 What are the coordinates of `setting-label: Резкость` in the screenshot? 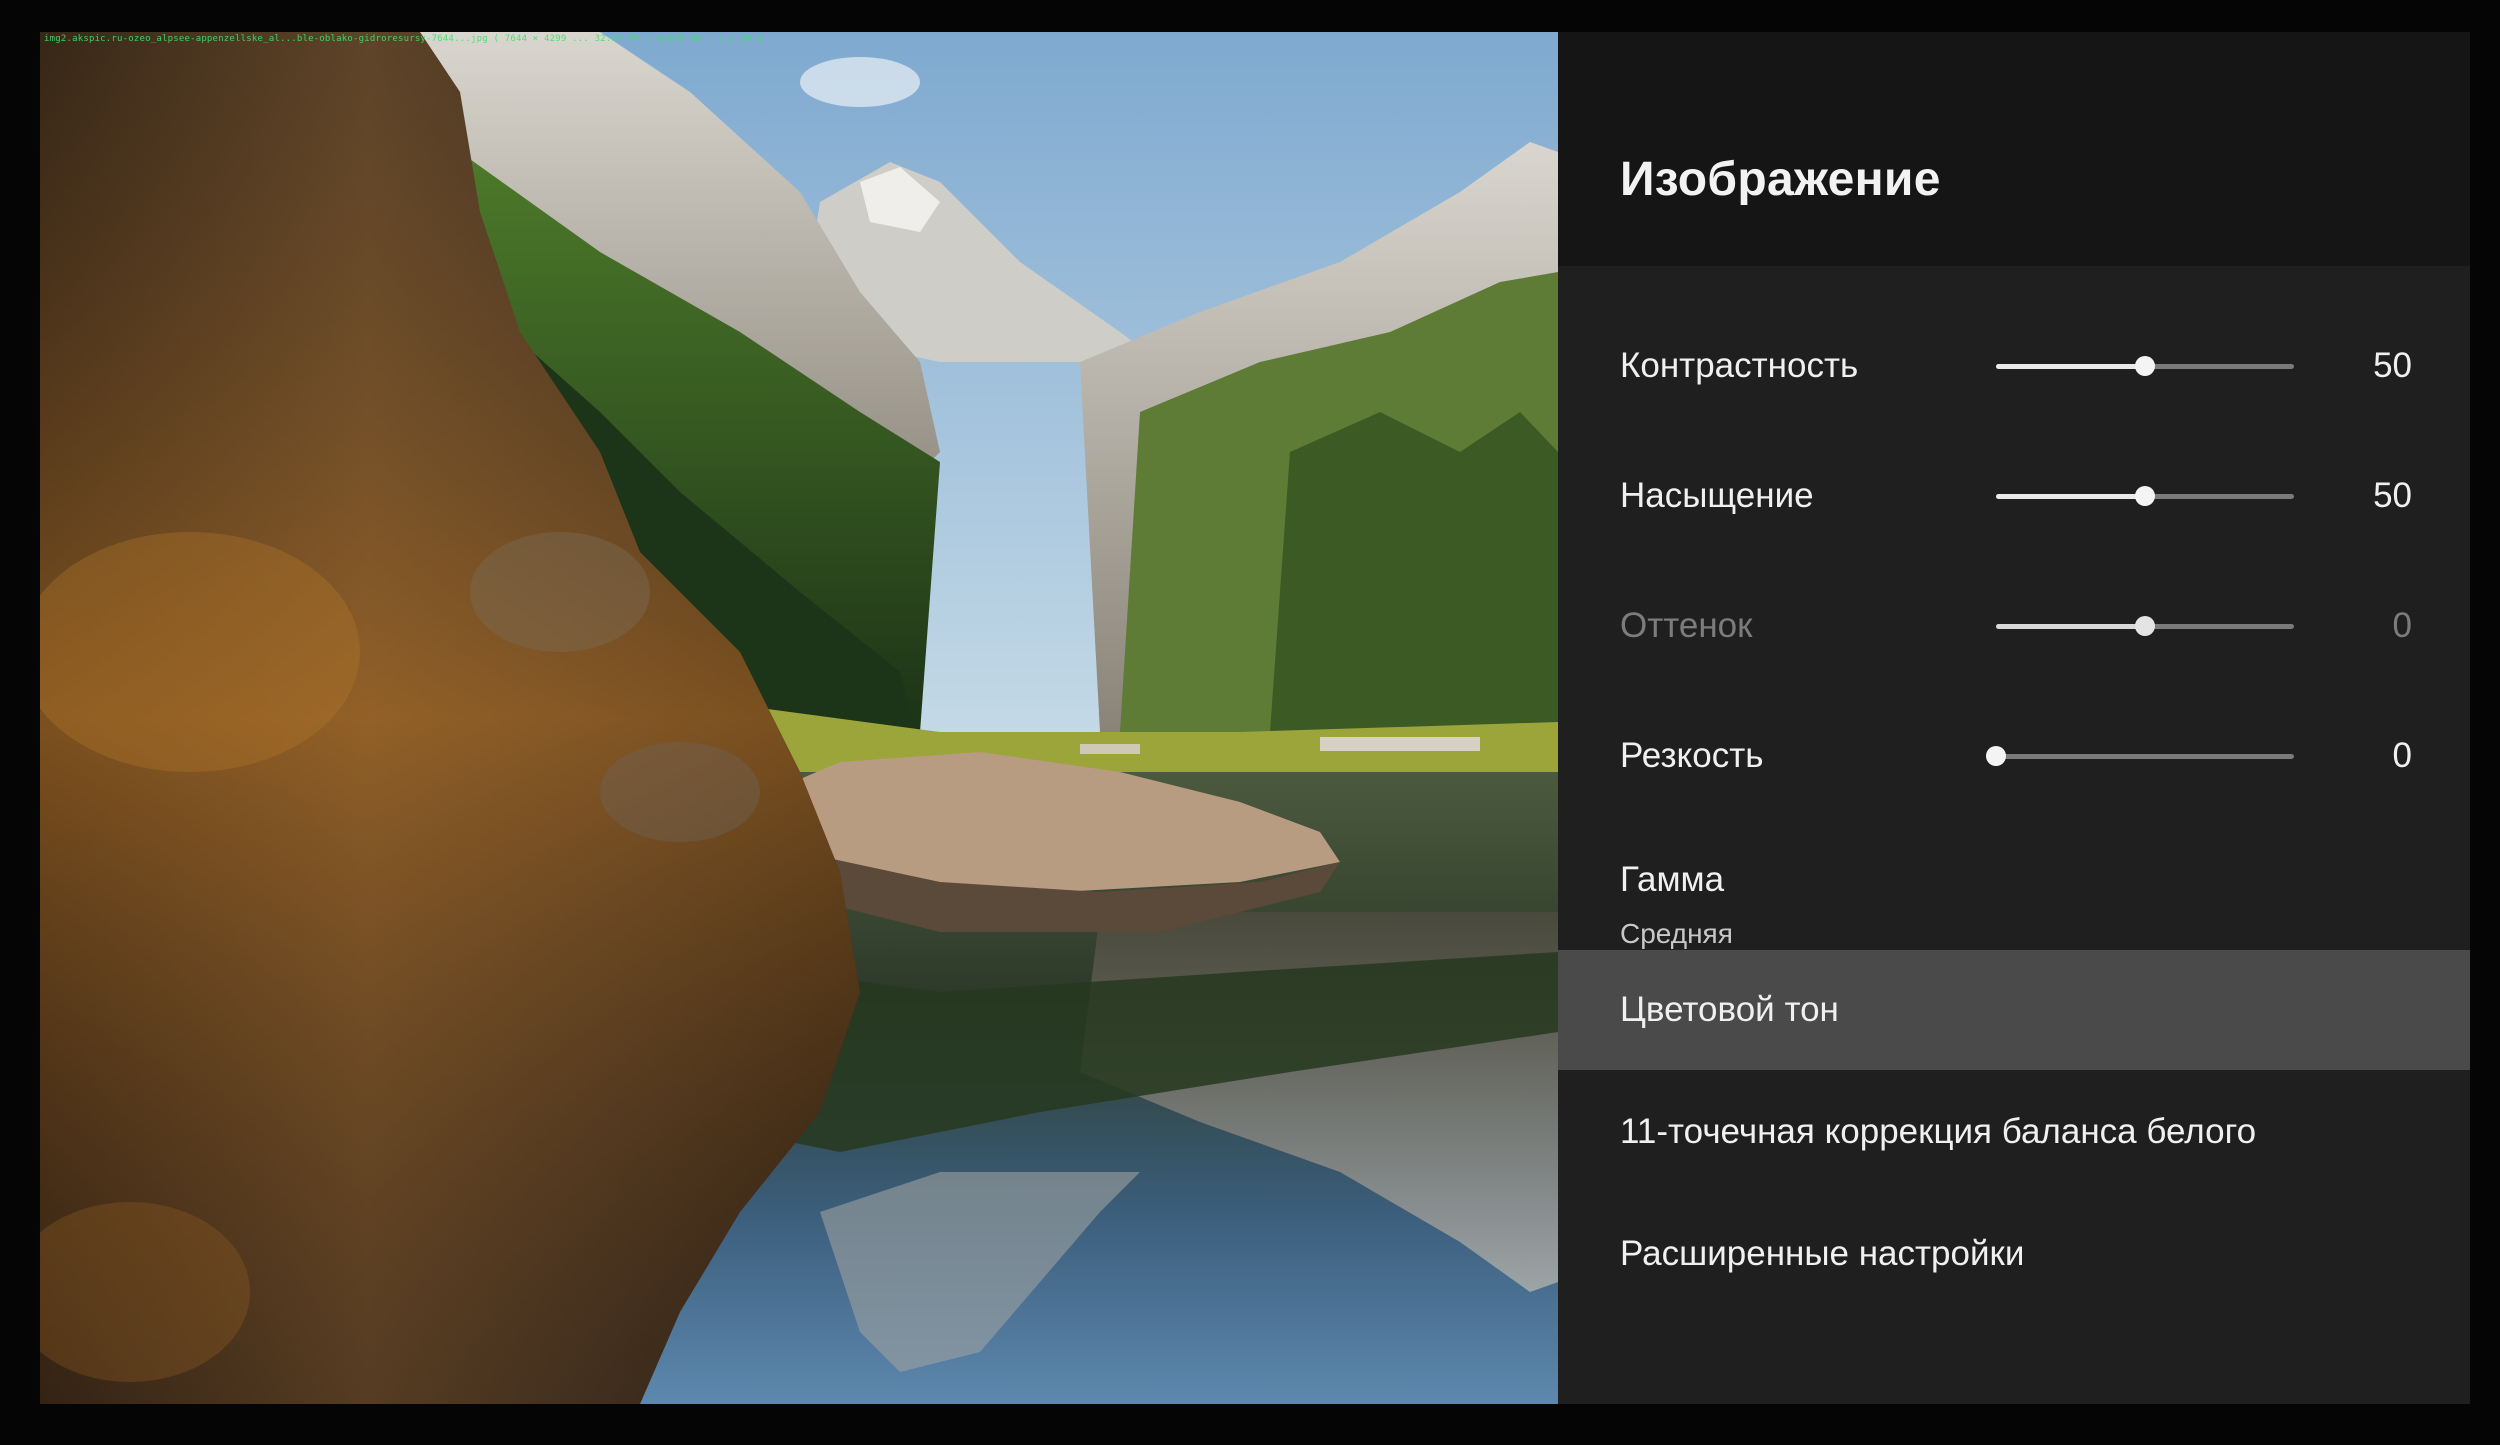 It's located at (1692, 755).